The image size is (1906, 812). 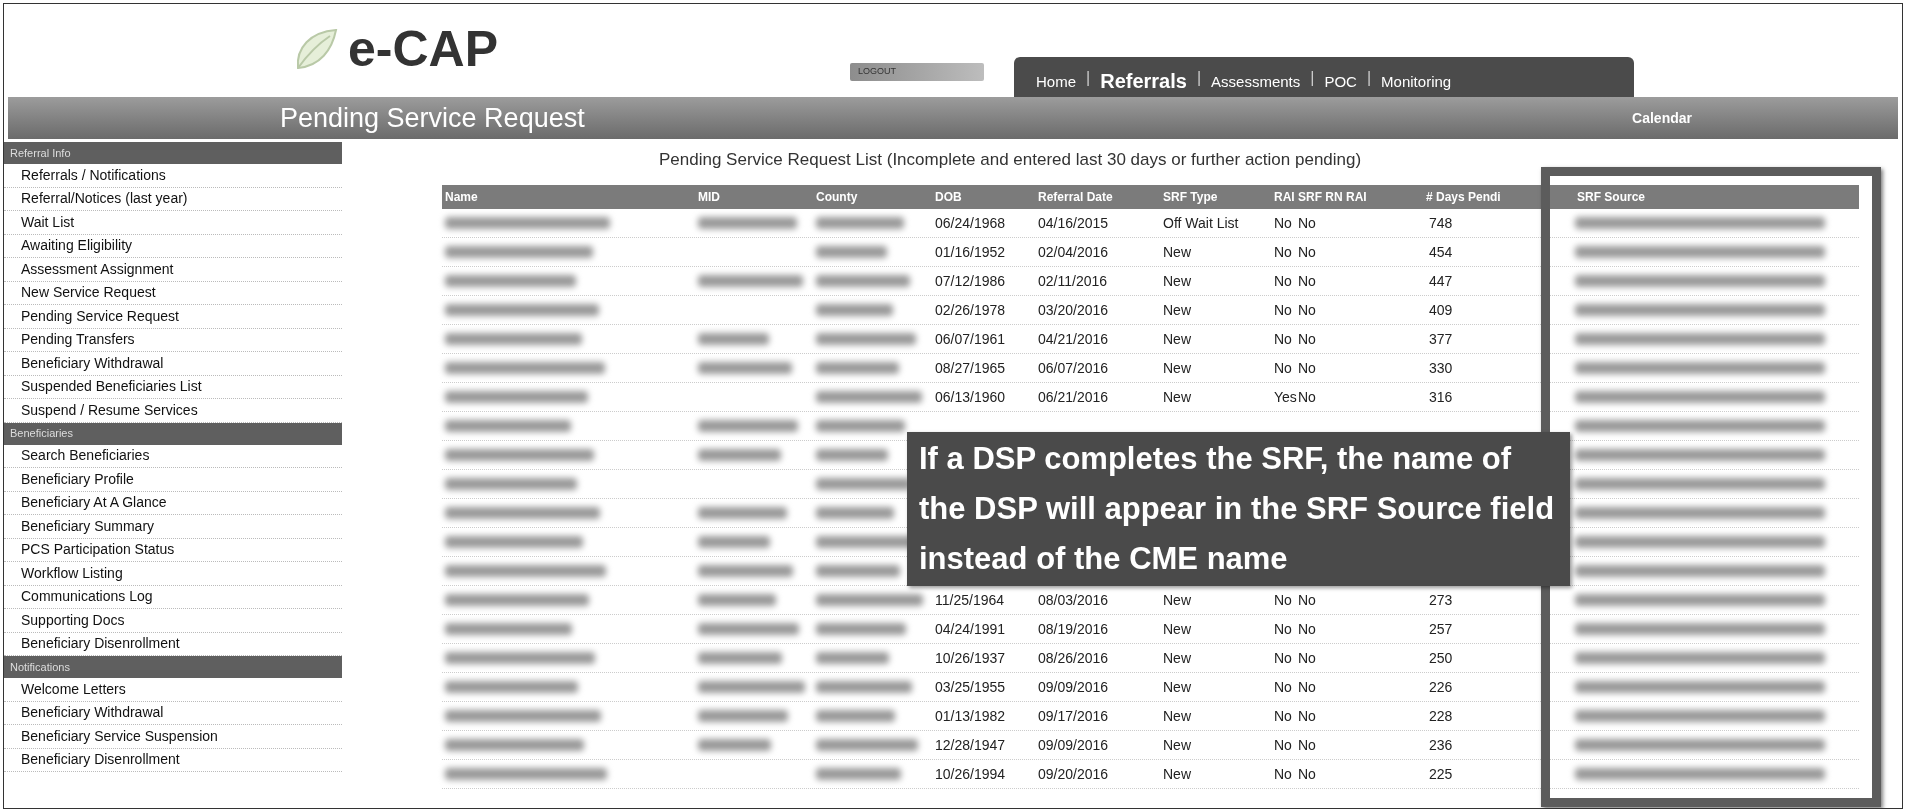 I want to click on sidebar-link: Welcome Letters, so click(x=173, y=690).